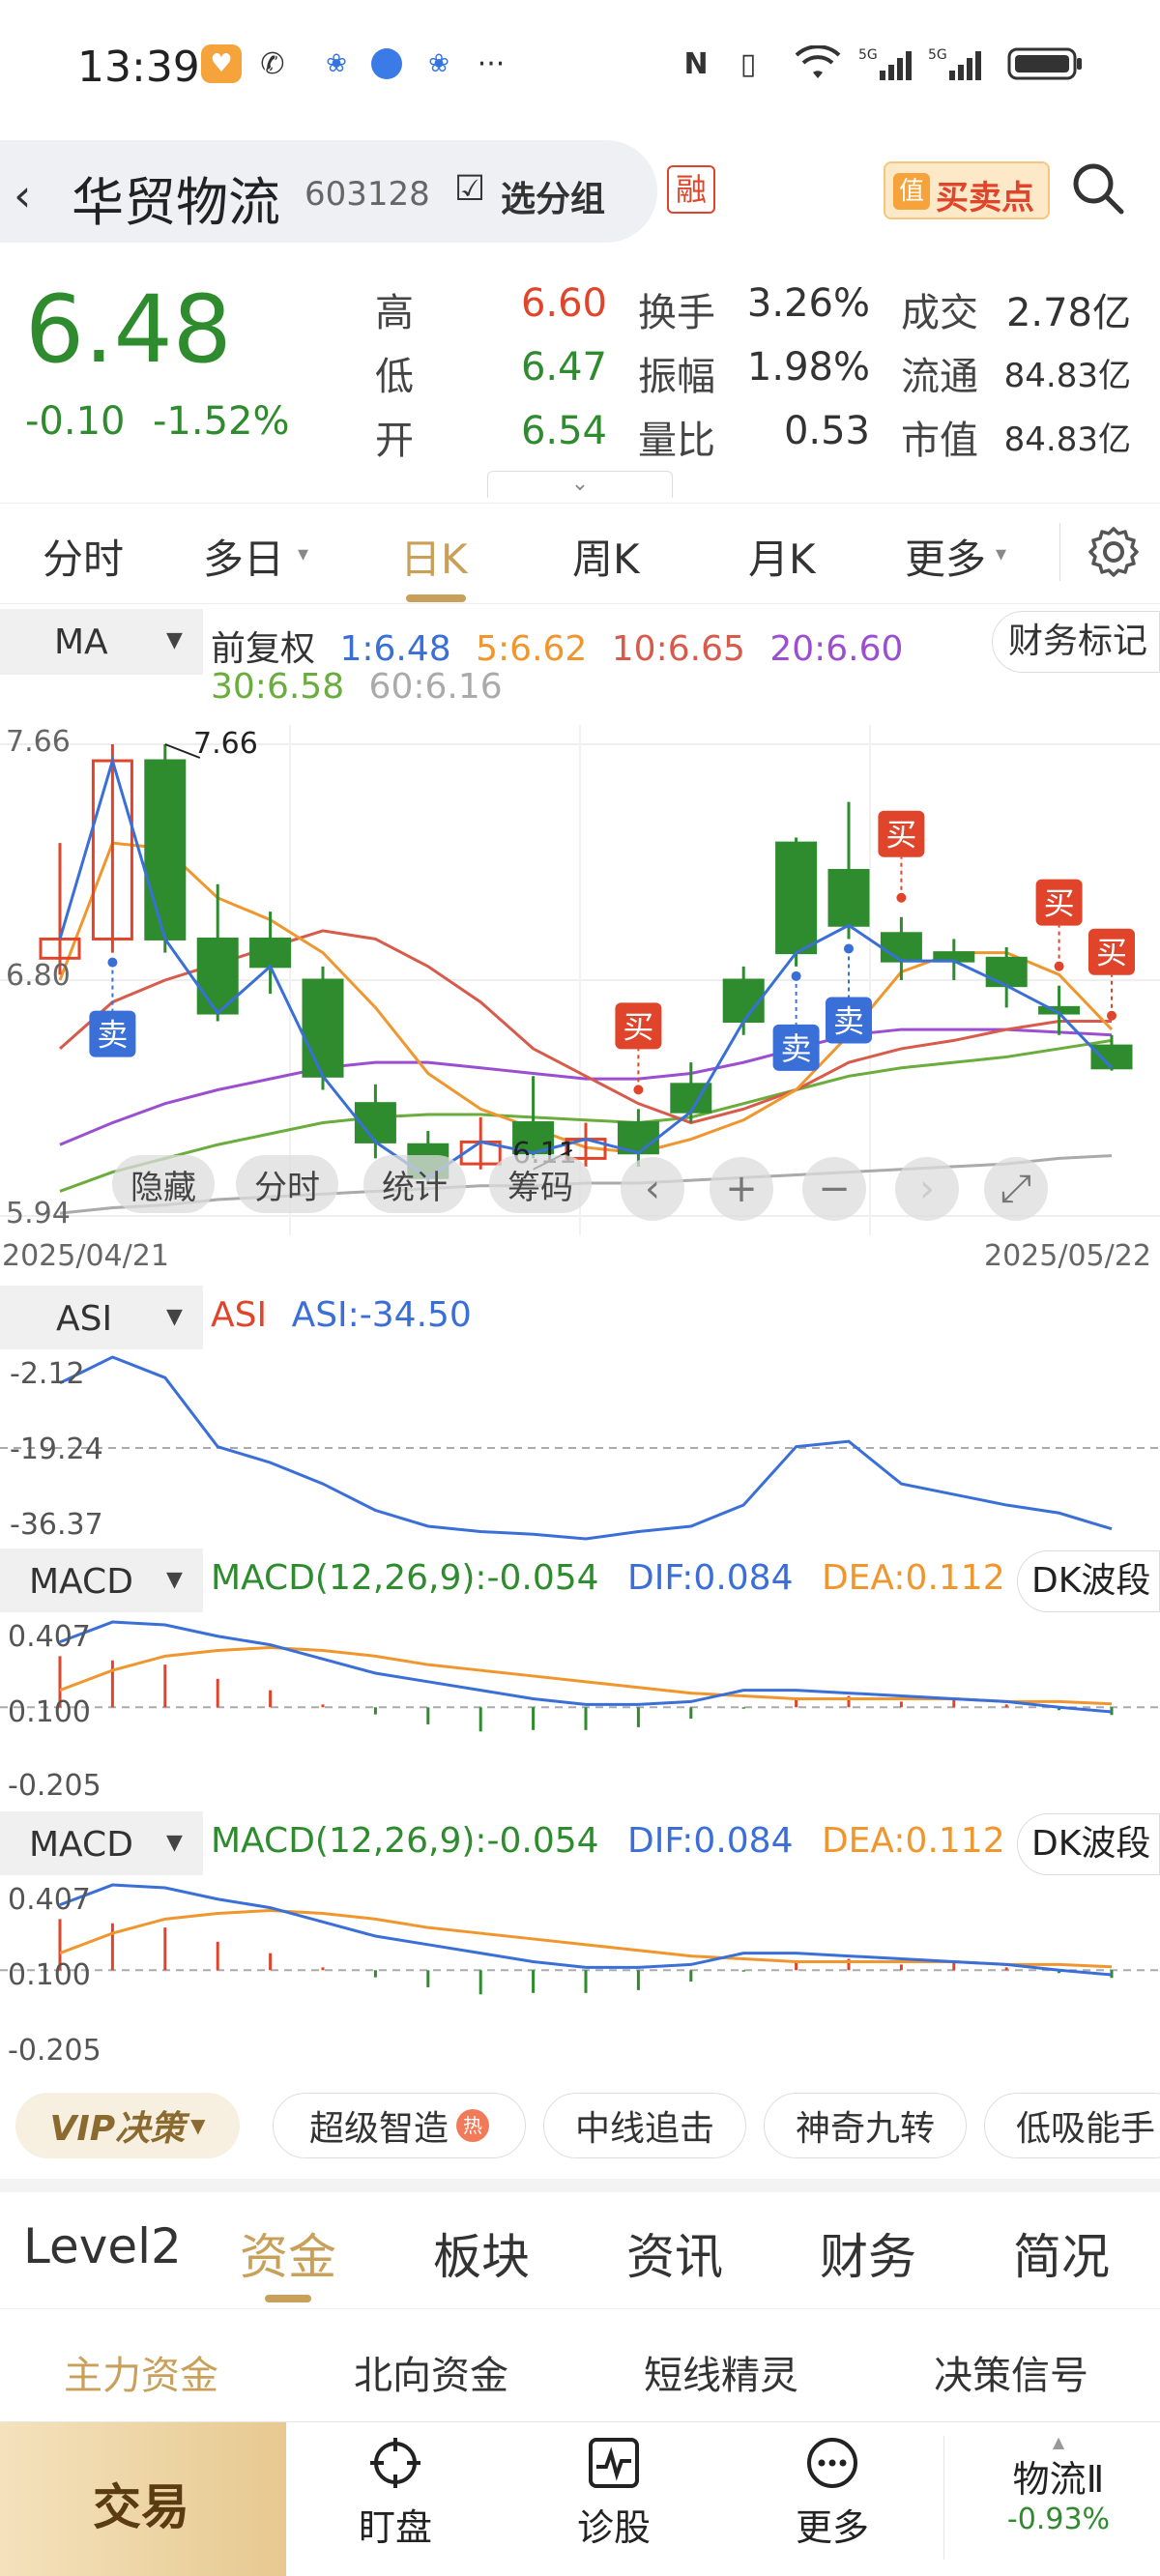  I want to click on chips-button: 筹码, so click(540, 1184).